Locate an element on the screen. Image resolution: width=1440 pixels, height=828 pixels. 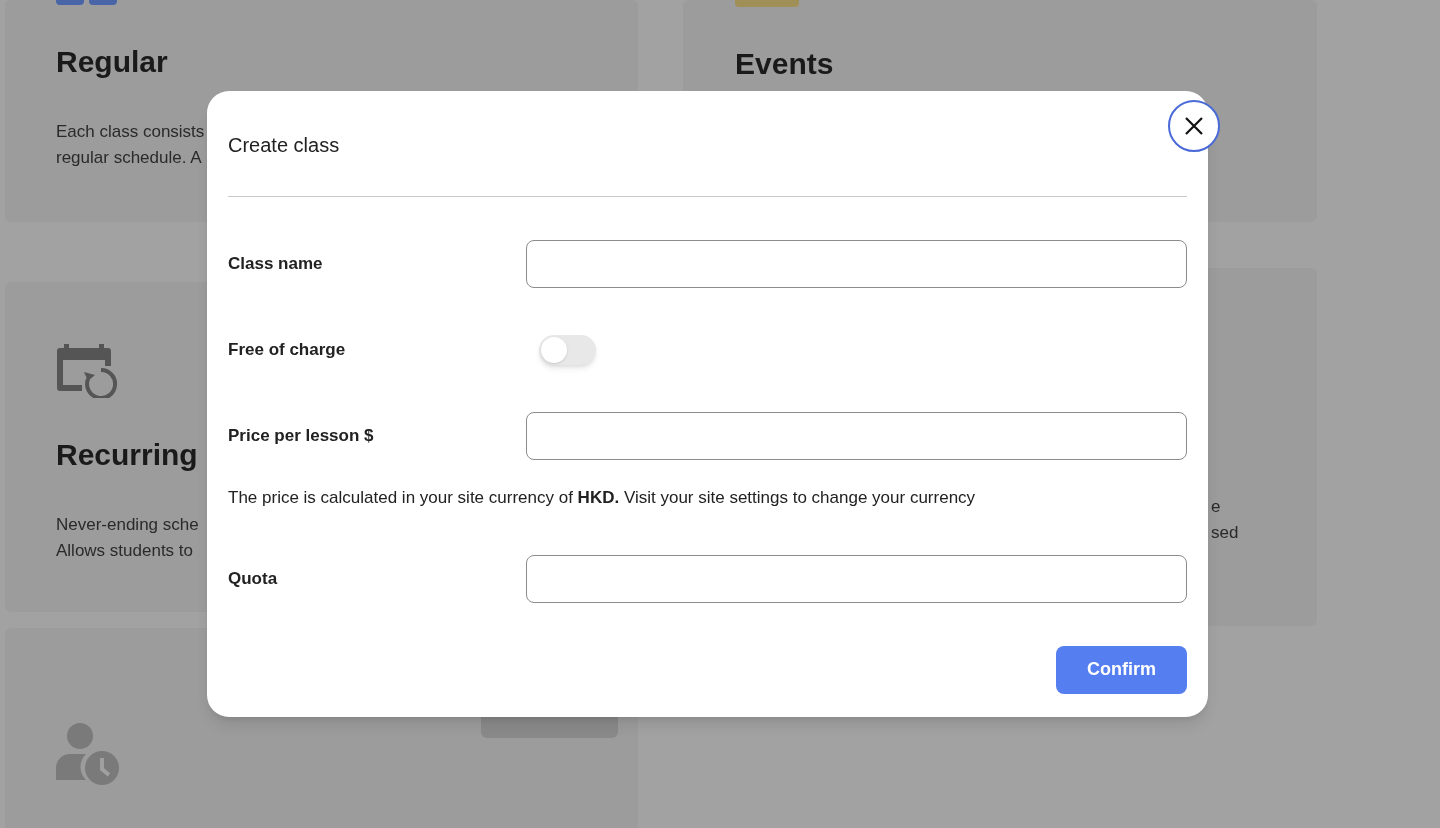
card-description: Each class consists is located at coordinates (130, 131).